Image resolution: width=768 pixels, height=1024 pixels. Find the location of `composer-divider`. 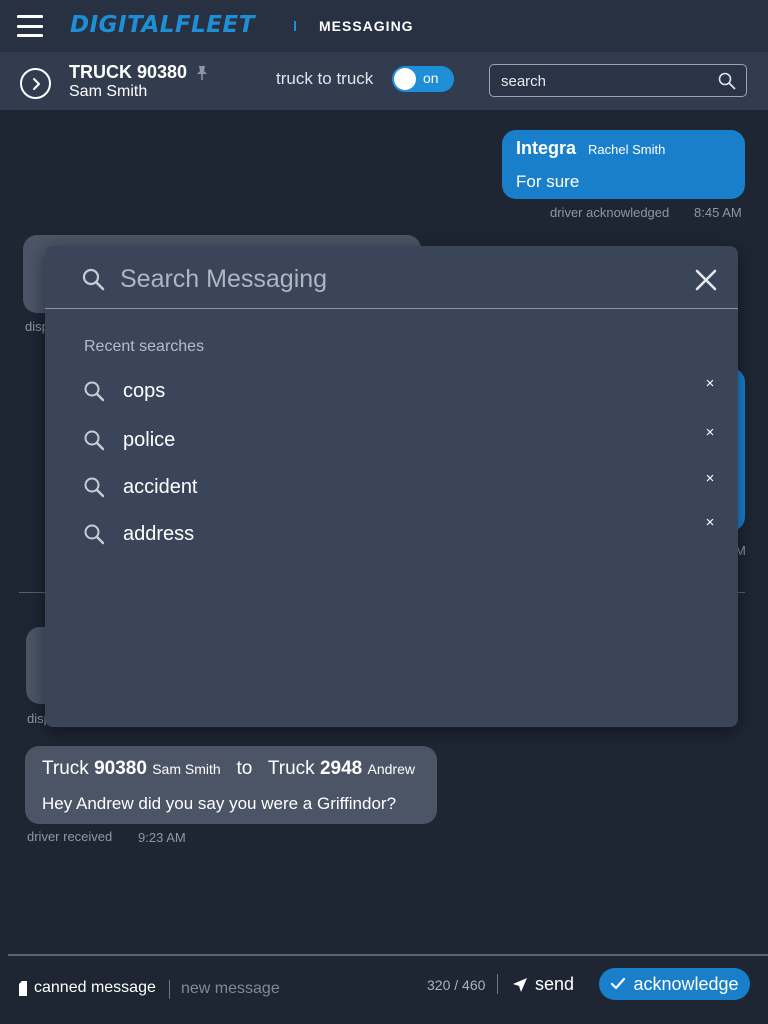

composer-divider is located at coordinates (388, 955).